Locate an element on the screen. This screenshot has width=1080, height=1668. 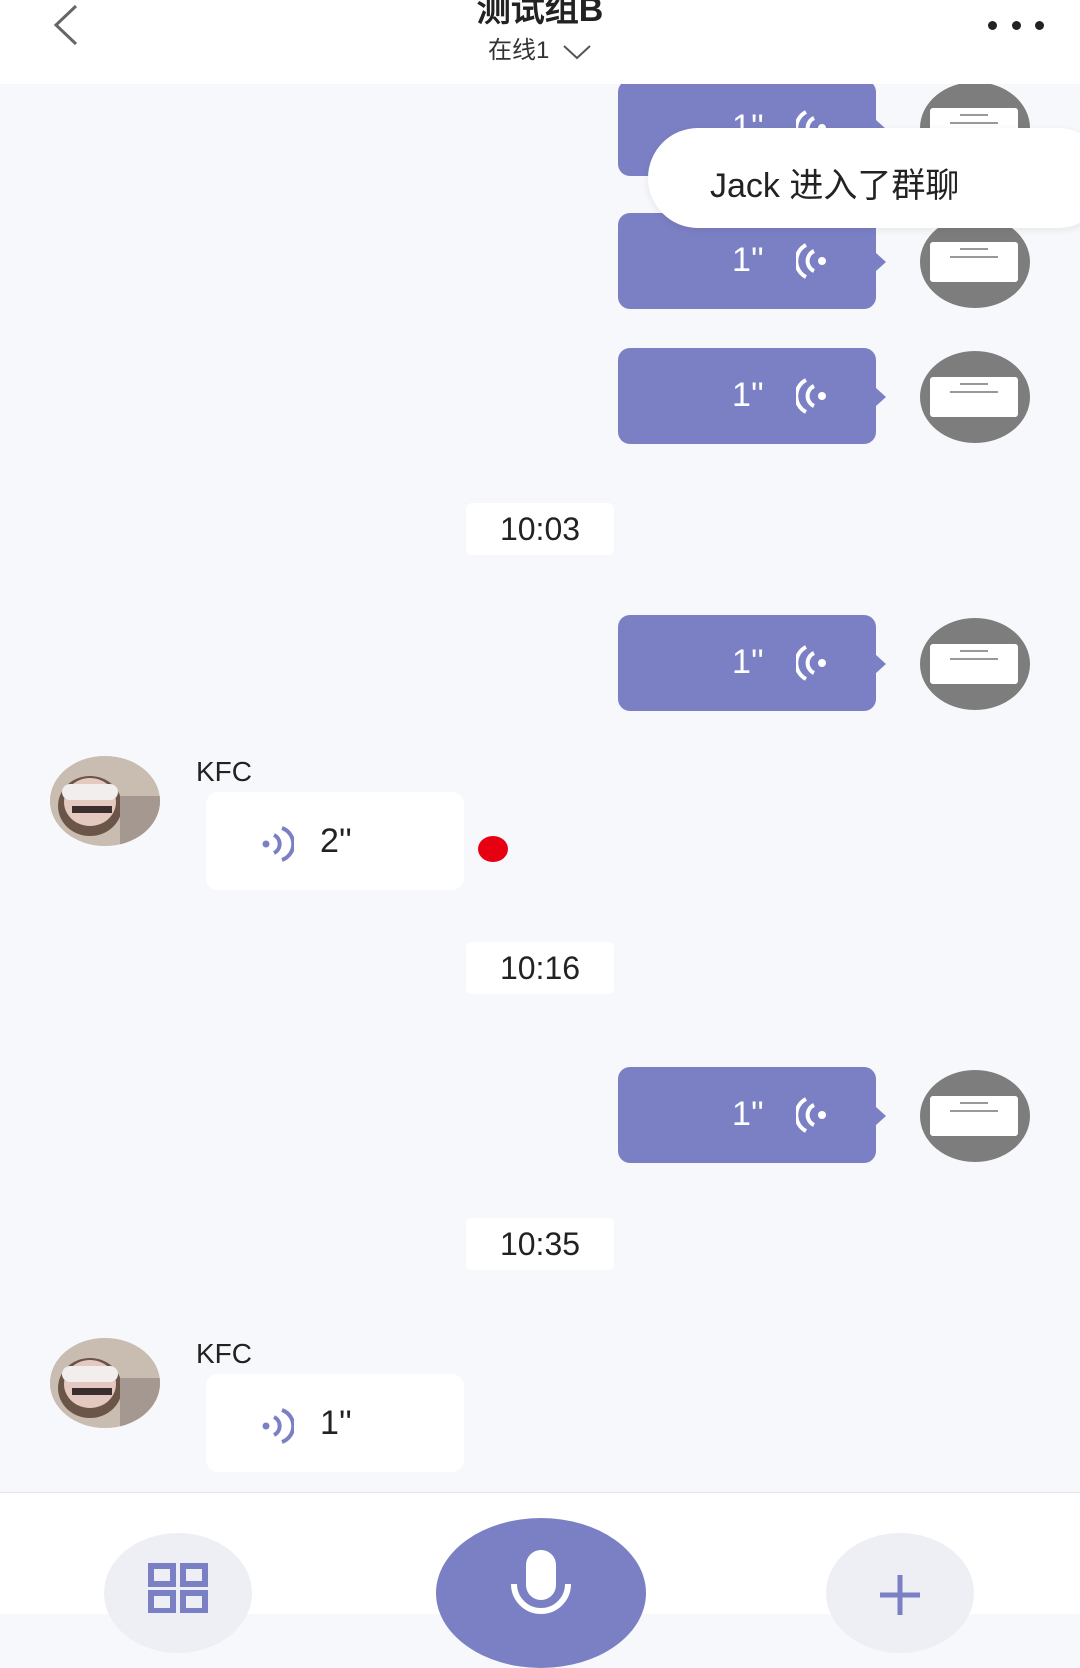
grid-button is located at coordinates (178, 1593).